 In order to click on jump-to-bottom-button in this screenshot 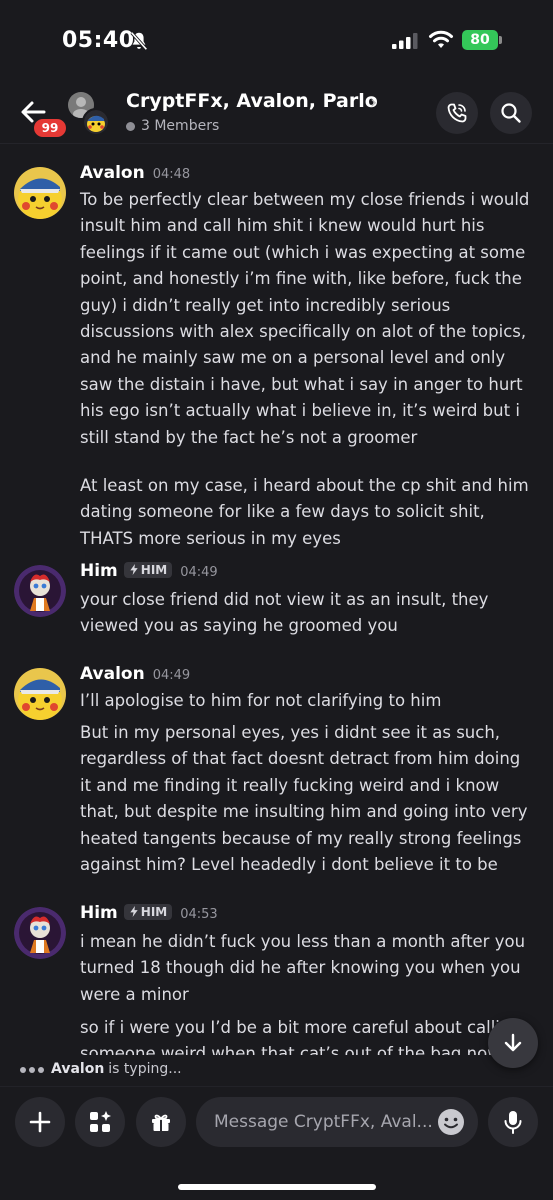, I will do `click(513, 1043)`.